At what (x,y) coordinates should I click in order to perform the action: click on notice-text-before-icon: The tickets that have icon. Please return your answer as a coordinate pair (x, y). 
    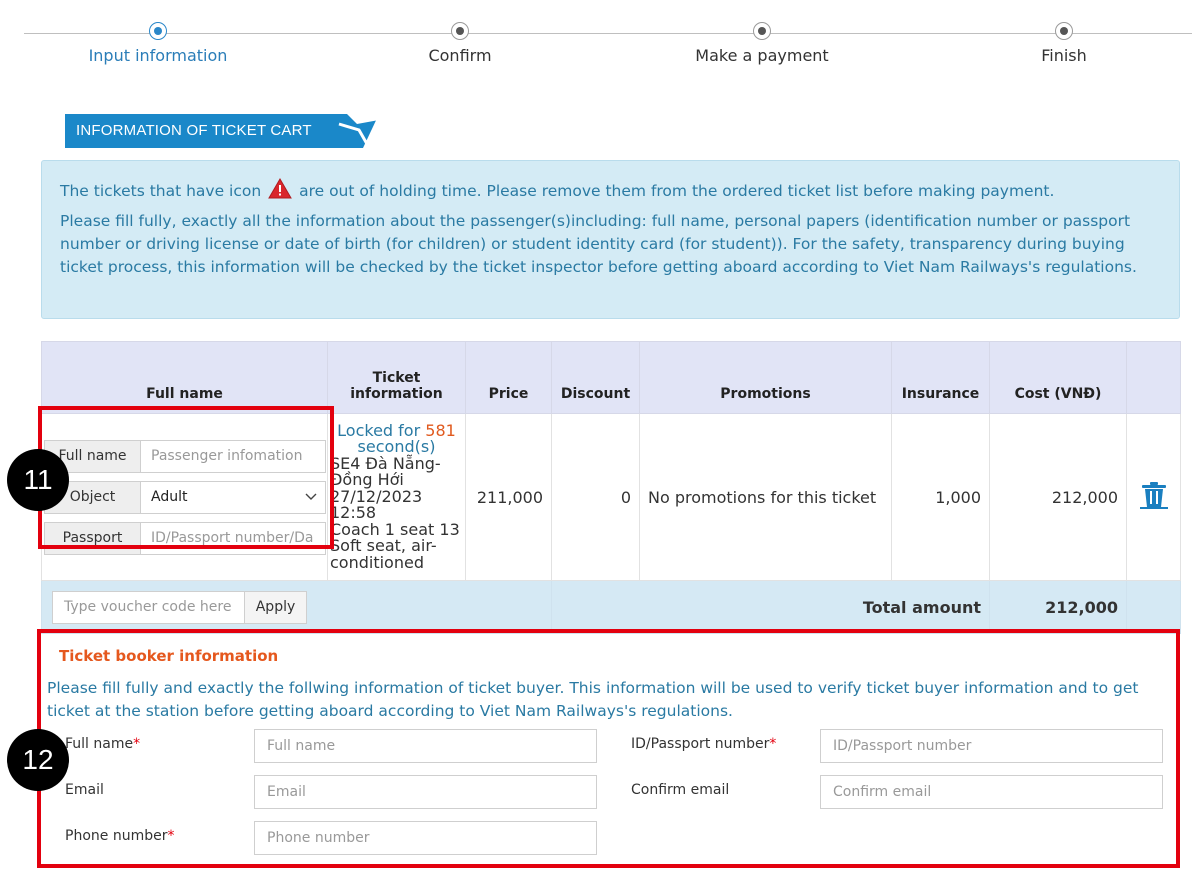
    Looking at the image, I should click on (161, 191).